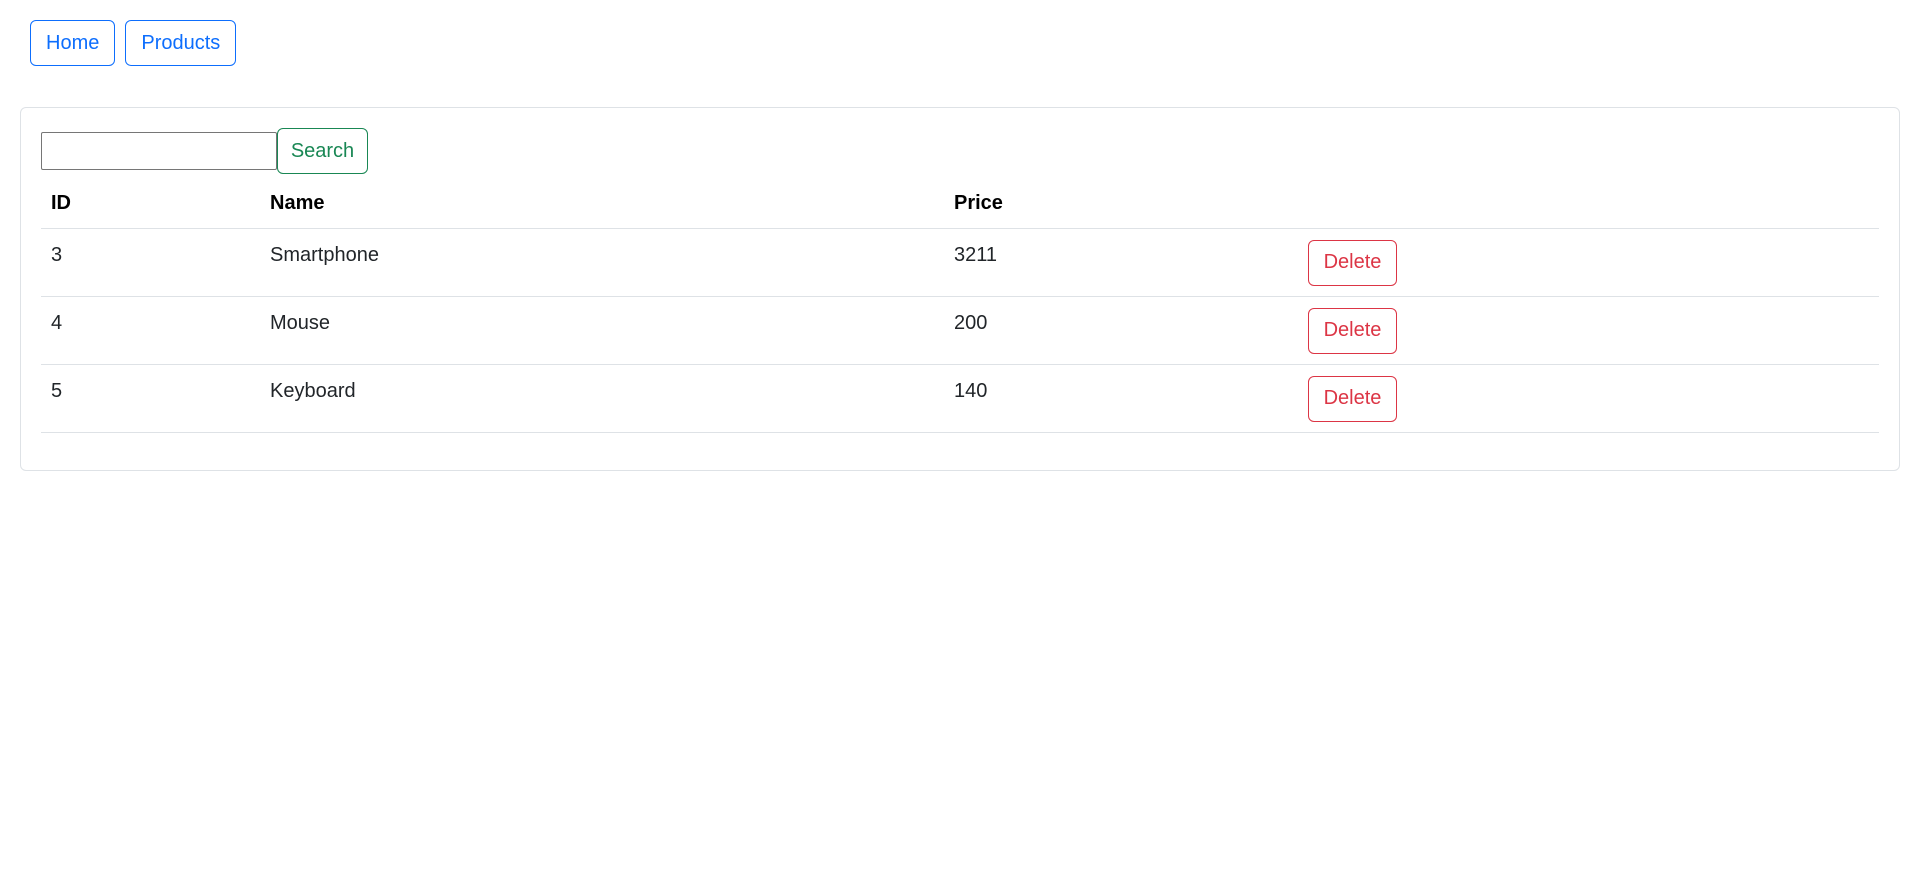 Image resolution: width=1920 pixels, height=869 pixels. What do you see at coordinates (971, 391) in the screenshot?
I see `price-text: 140` at bounding box center [971, 391].